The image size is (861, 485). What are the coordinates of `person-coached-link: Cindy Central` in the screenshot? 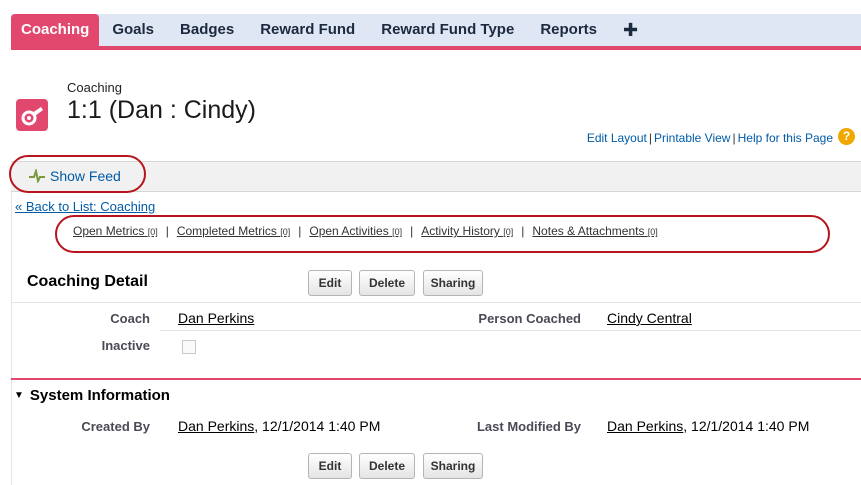 It's located at (649, 318).